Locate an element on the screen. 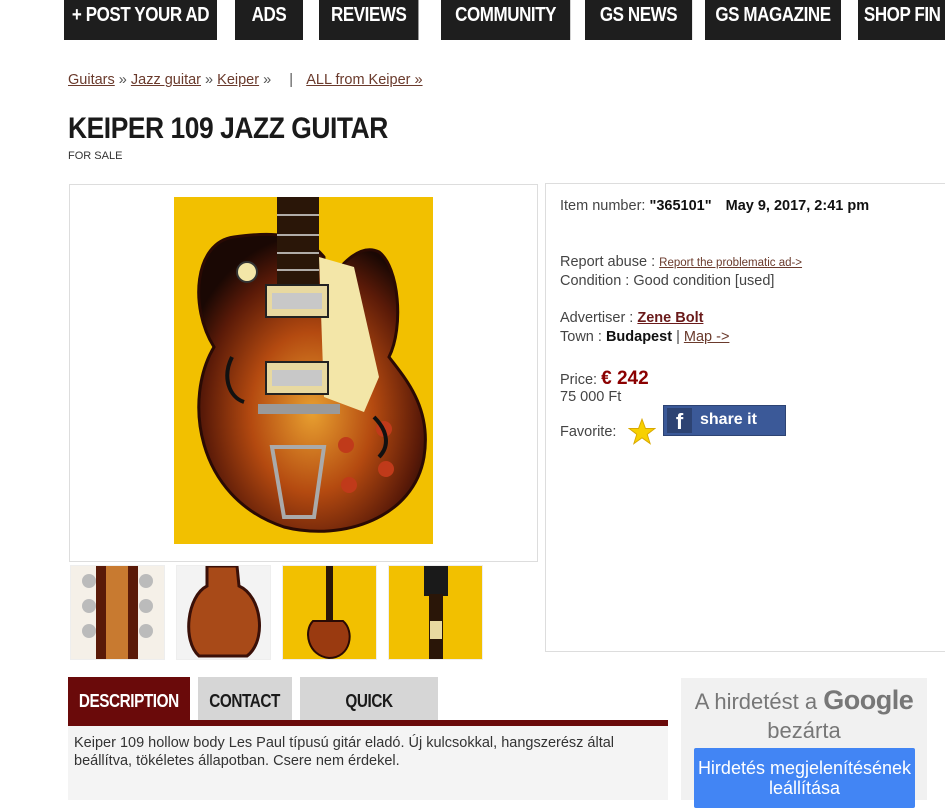  guitar-front-icon is located at coordinates (329, 612).